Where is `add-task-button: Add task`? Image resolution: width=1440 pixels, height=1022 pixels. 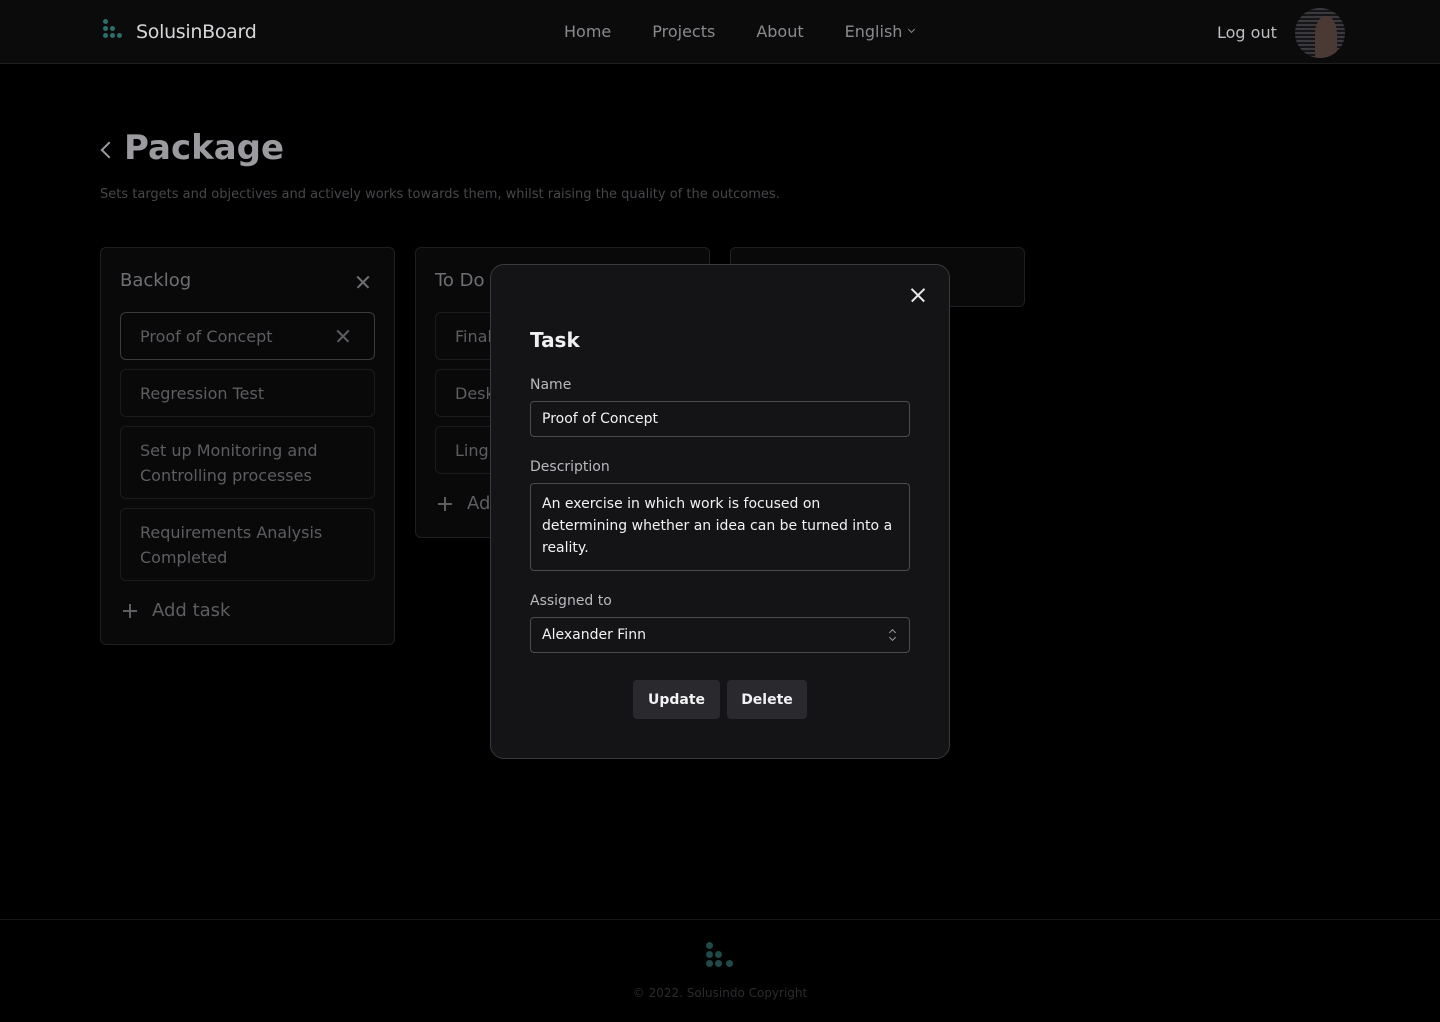
add-task-button: Add task is located at coordinates (176, 610).